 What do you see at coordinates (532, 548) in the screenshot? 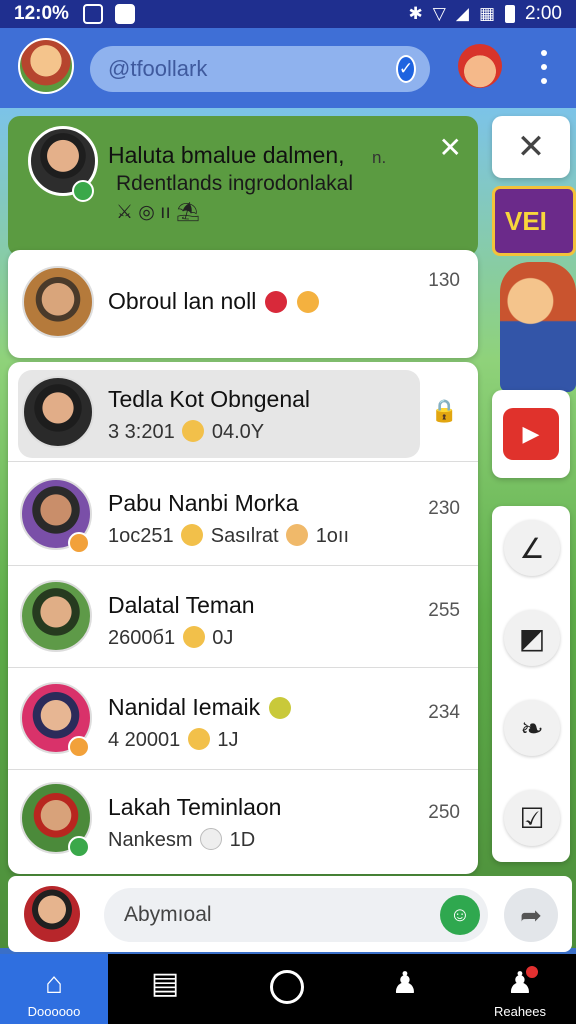
I see `draw-tool-icon: ∠` at bounding box center [532, 548].